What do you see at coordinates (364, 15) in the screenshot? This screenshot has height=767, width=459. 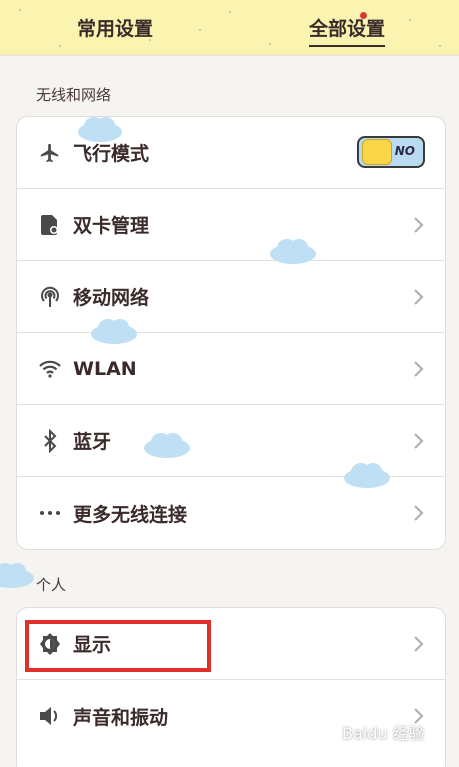 I see `notification-dot` at bounding box center [364, 15].